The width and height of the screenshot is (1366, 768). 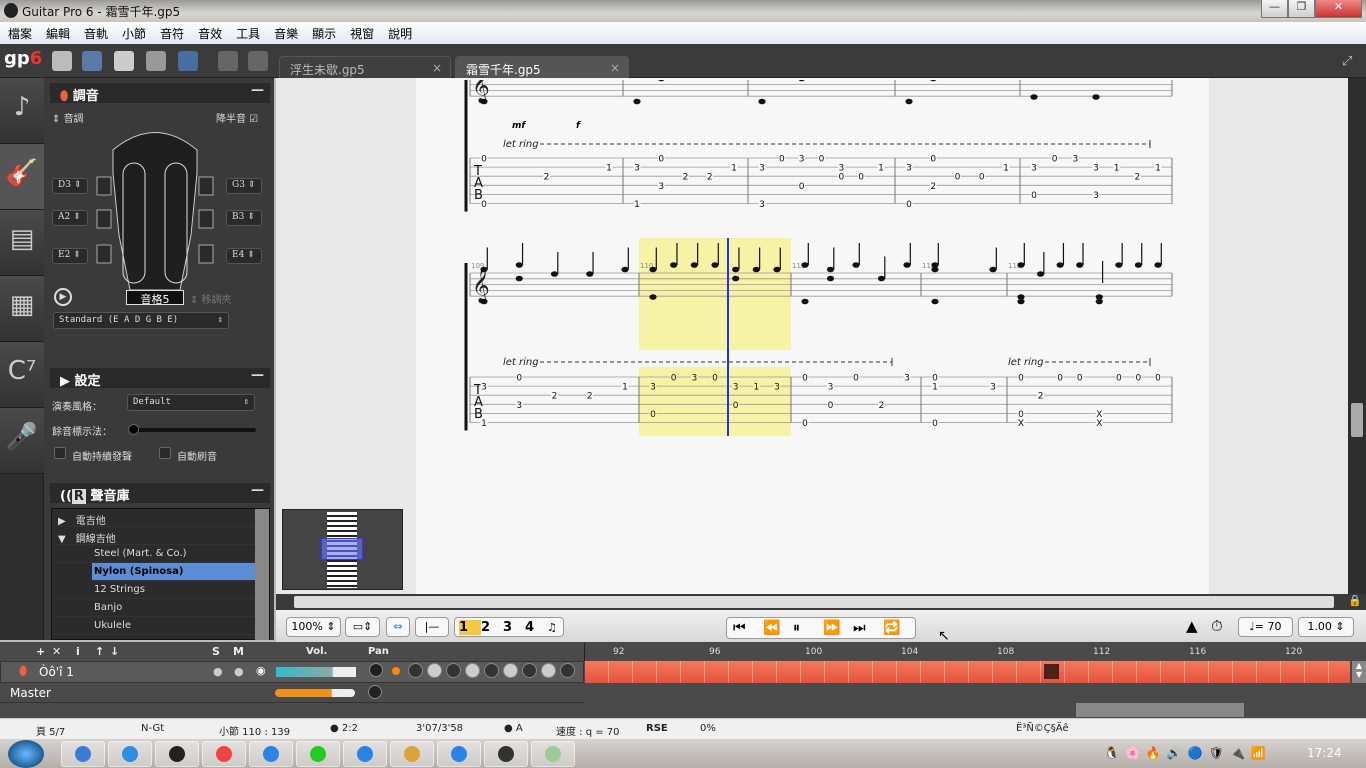 I want to click on horizontal-scrollbar: 🔒, so click(x=821, y=602).